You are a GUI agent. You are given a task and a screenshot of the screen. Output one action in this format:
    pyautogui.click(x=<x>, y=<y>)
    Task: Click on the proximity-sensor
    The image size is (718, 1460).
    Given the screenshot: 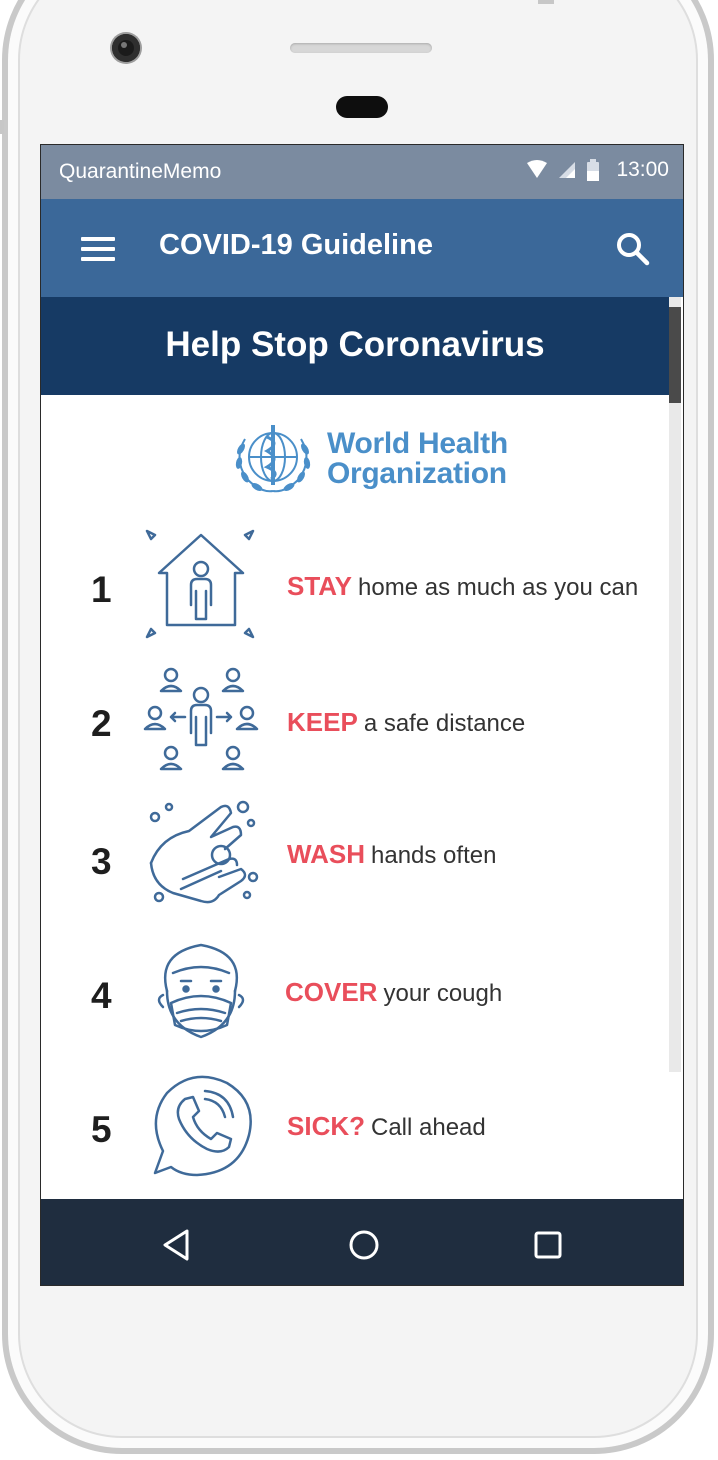 What is the action you would take?
    pyautogui.click(x=362, y=107)
    